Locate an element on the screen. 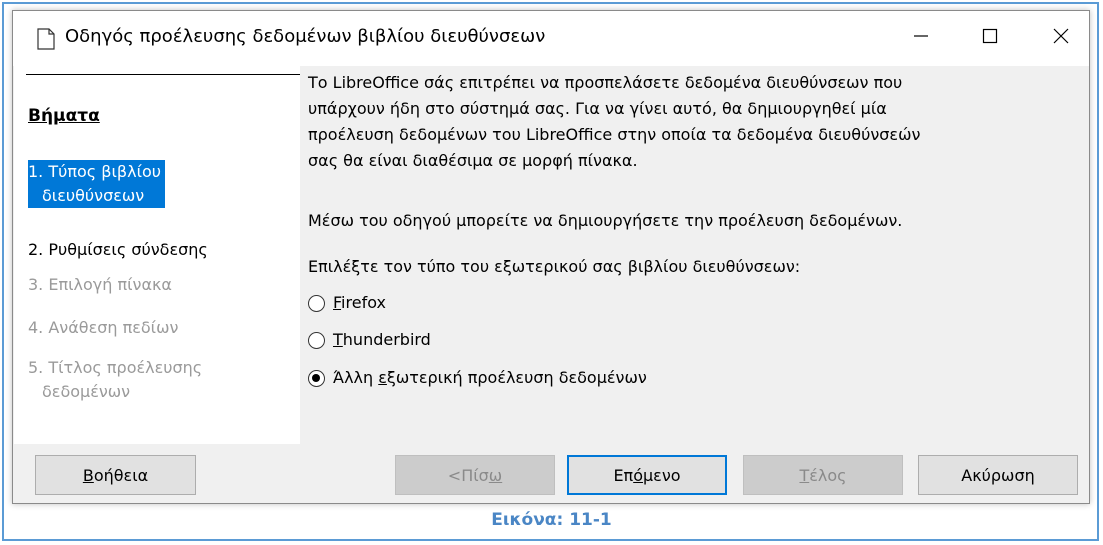 Image resolution: width=1103 pixels, height=545 pixels. close-icon is located at coordinates (1061, 36).